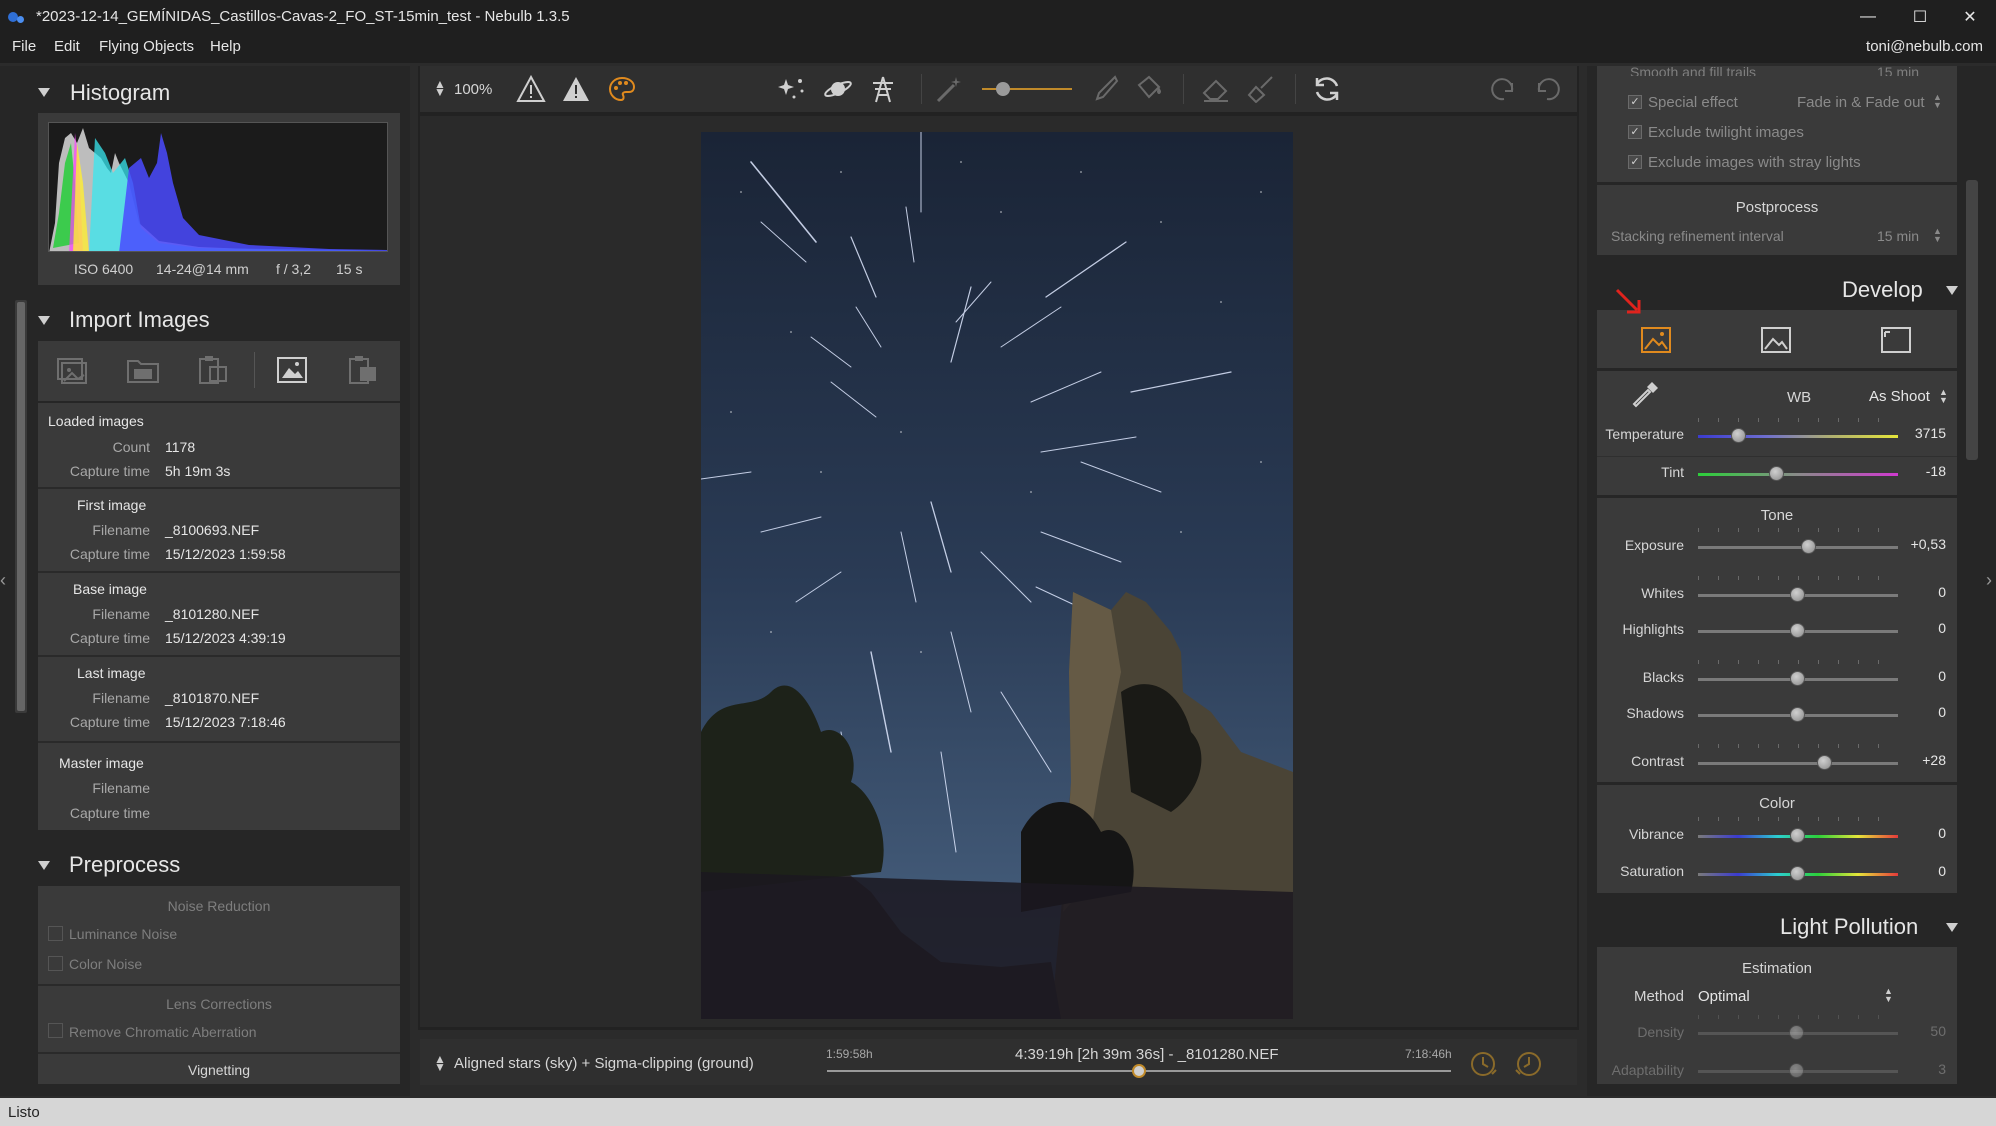 The height and width of the screenshot is (1126, 1996). Describe the element at coordinates (1724, 996) in the screenshot. I see `method-value: Optimal` at that location.